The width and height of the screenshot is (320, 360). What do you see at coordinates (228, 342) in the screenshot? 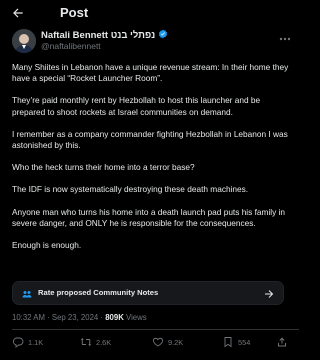
I see `bookmark-icon` at bounding box center [228, 342].